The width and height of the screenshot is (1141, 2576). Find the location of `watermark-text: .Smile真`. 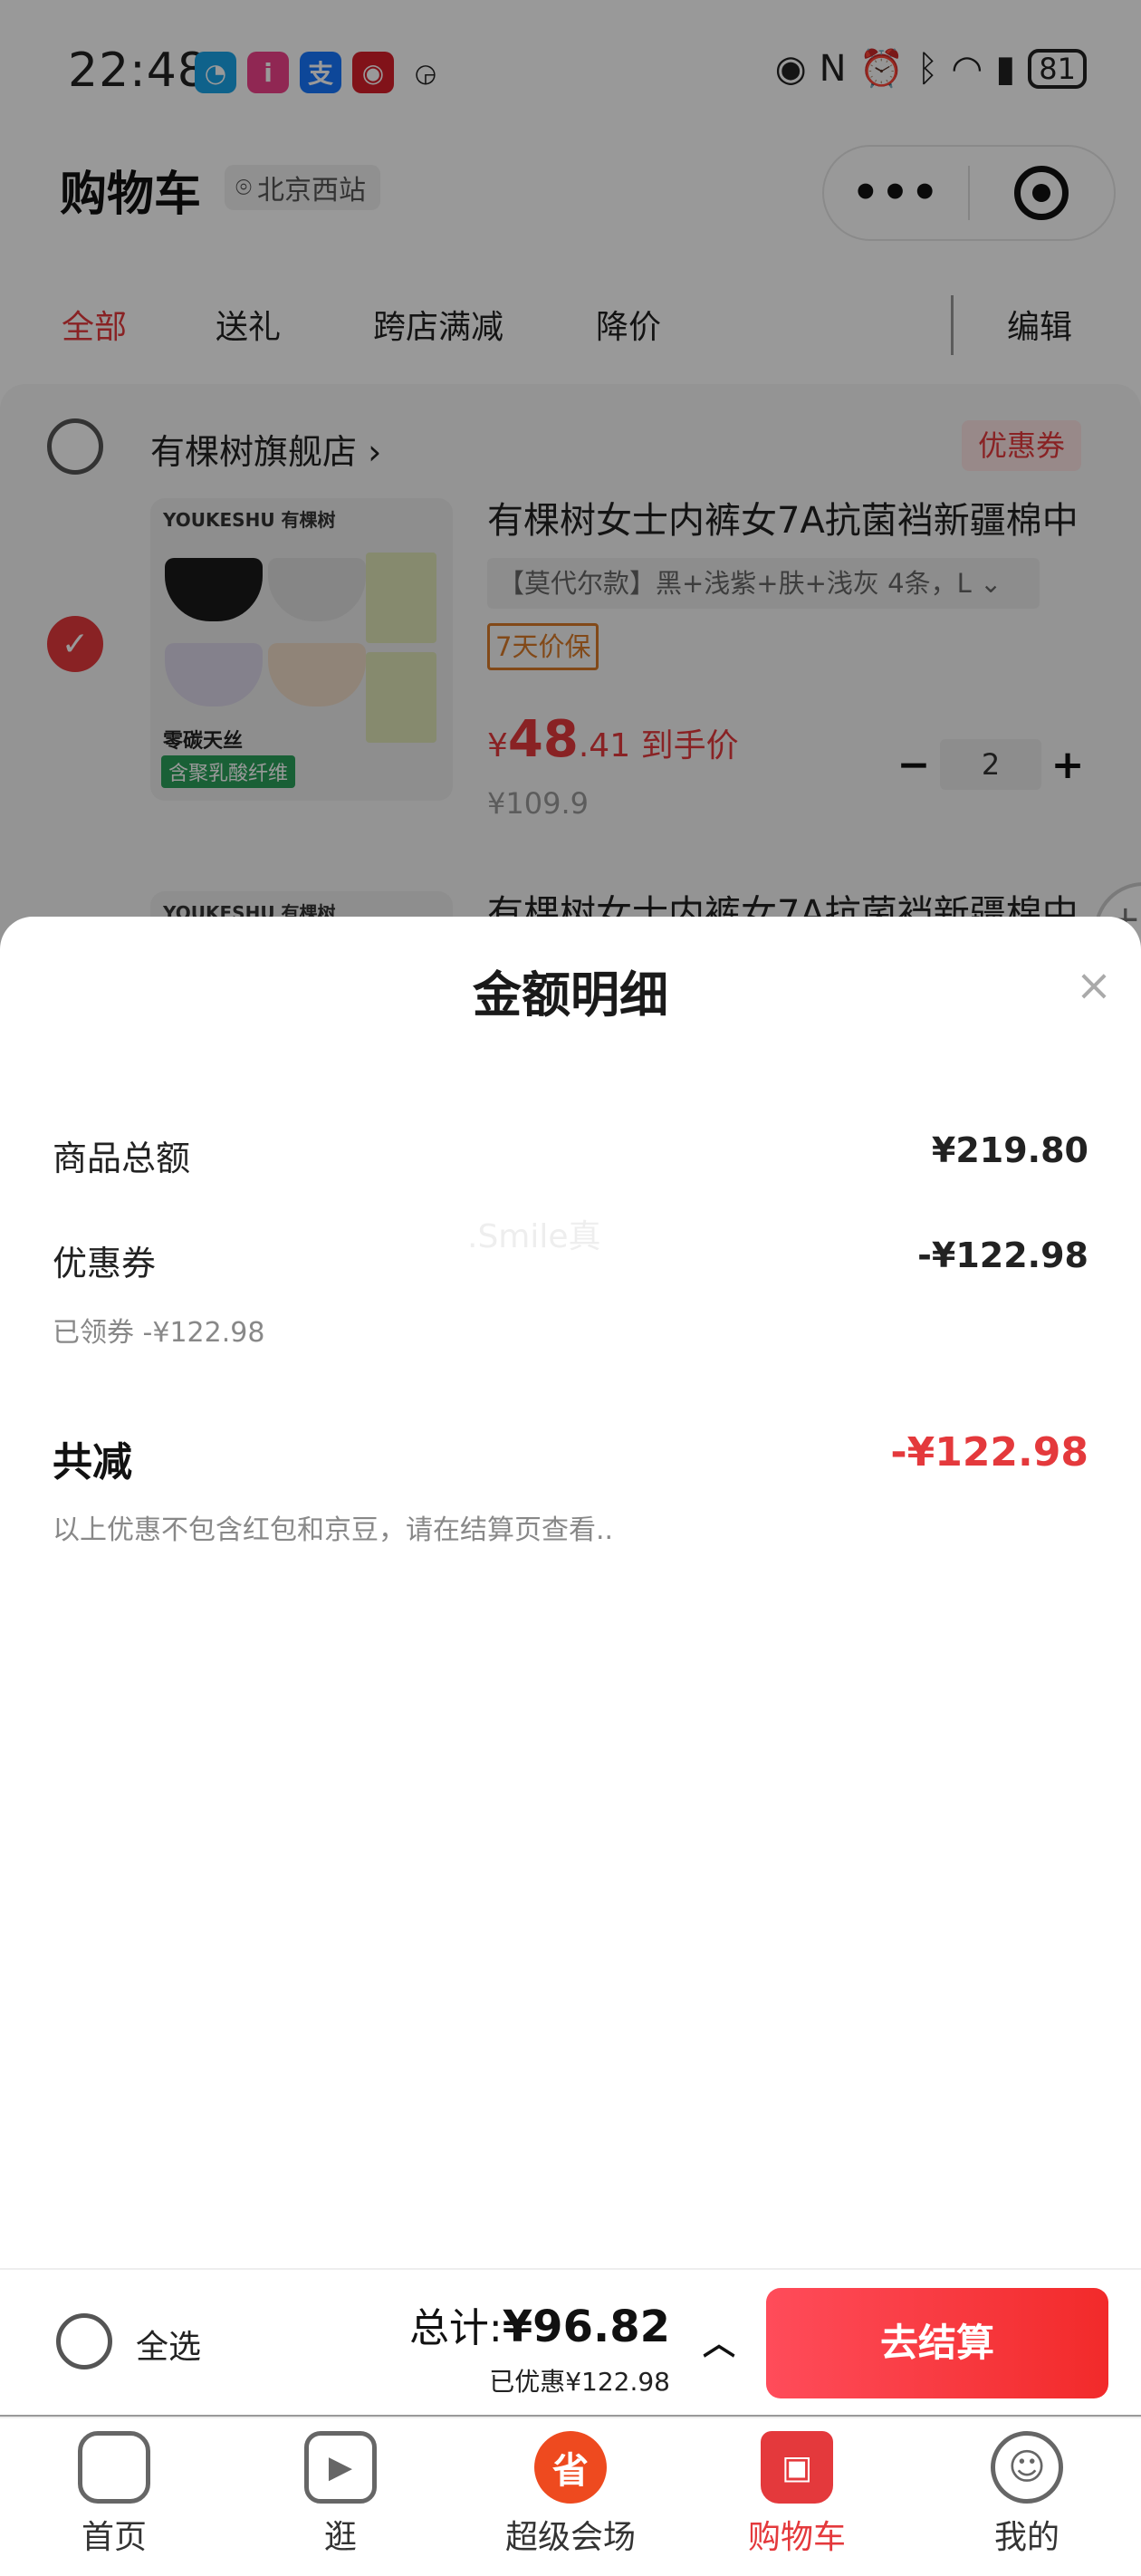

watermark-text: .Smile真 is located at coordinates (534, 1236).